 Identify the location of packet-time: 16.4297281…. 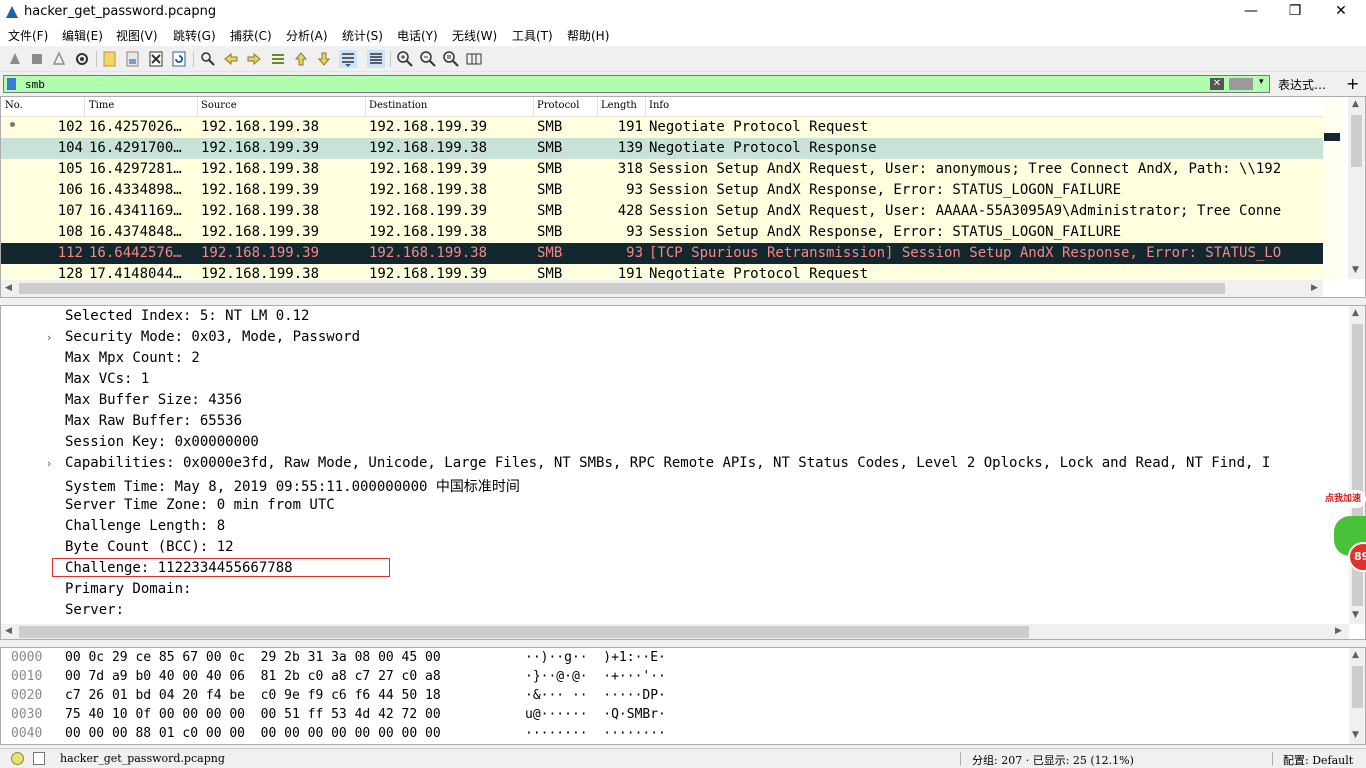
(135, 169).